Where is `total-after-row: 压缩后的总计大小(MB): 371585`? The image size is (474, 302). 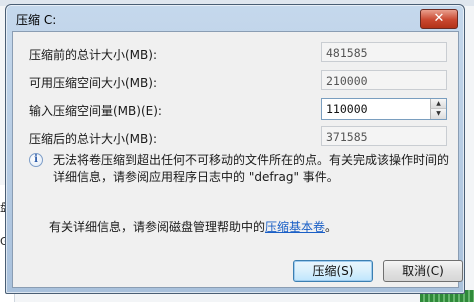 total-after-row: 压缩后的总计大小(MB): 371585 is located at coordinates (239, 137).